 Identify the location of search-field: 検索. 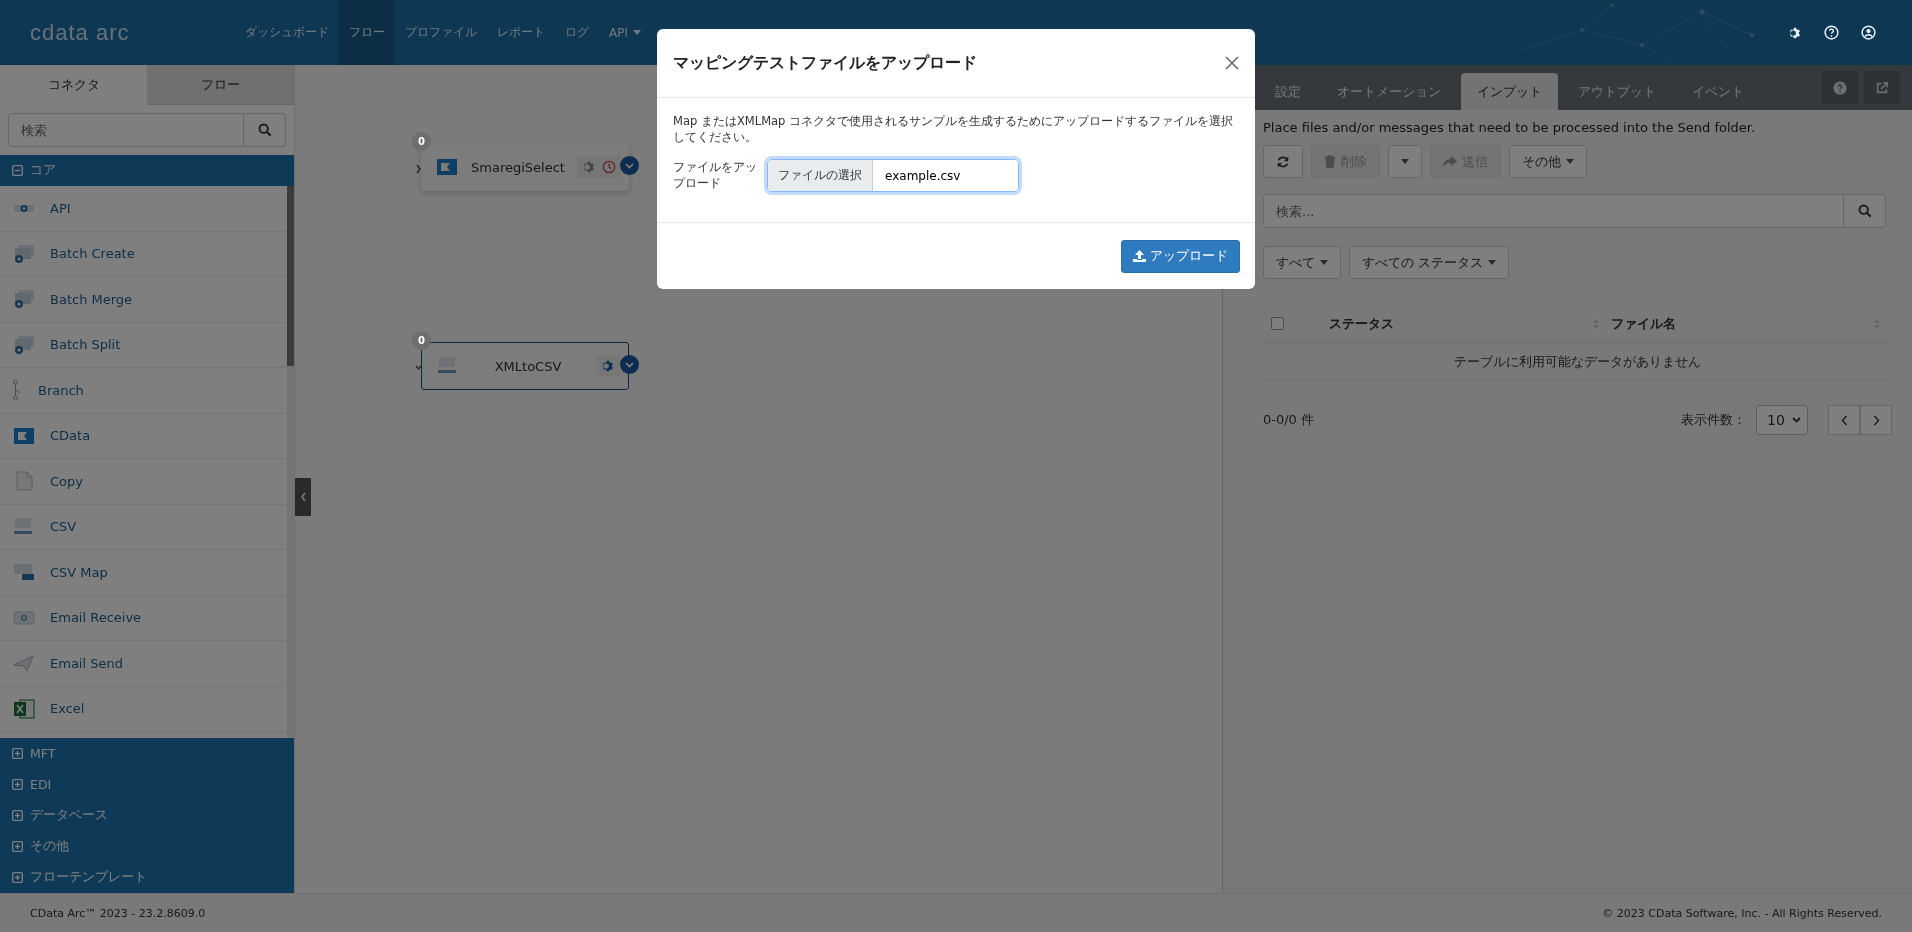
(126, 130).